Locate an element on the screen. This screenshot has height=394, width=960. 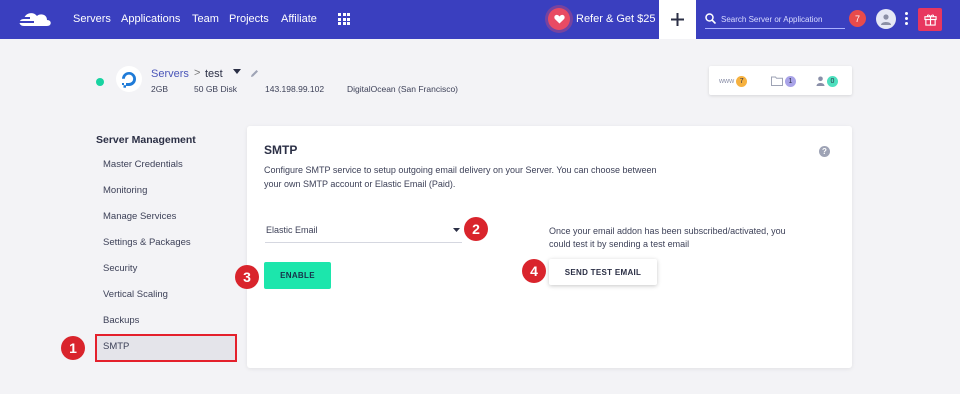
sidebar-item-security: Security is located at coordinates (120, 268).